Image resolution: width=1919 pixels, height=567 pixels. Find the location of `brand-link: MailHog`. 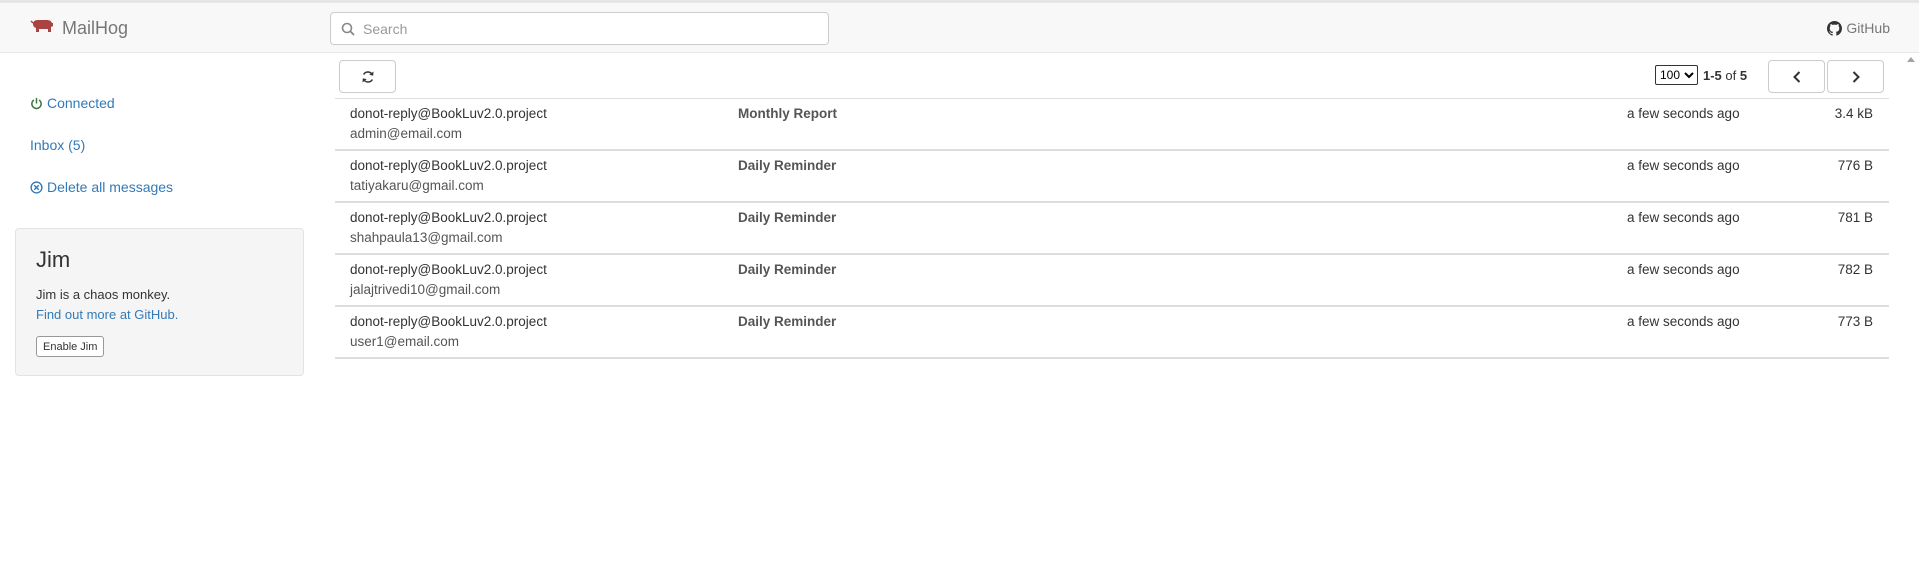

brand-link: MailHog is located at coordinates (79, 28).